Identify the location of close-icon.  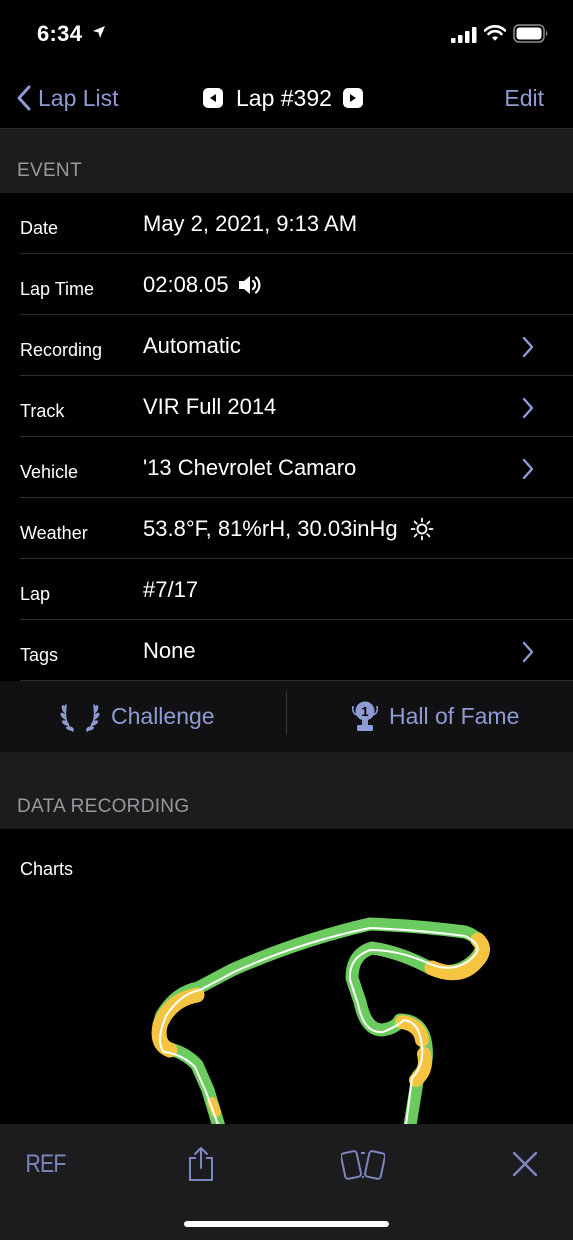
(525, 1164).